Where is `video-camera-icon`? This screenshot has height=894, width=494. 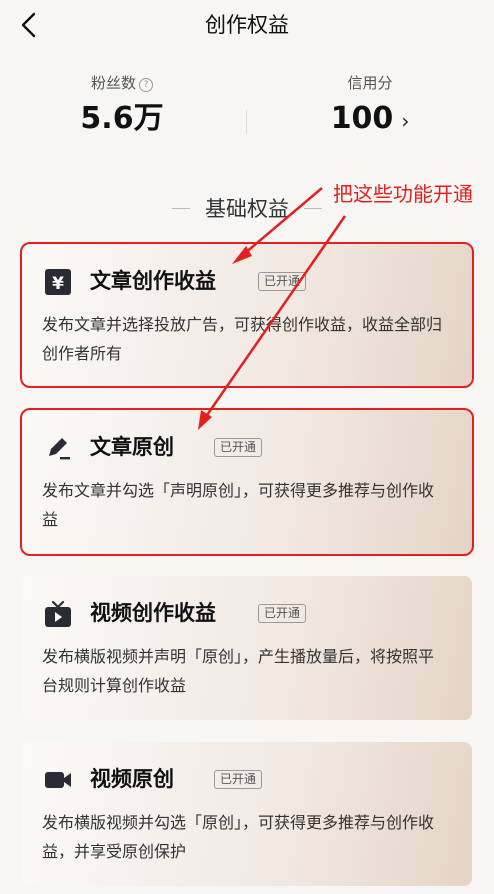 video-camera-icon is located at coordinates (58, 780).